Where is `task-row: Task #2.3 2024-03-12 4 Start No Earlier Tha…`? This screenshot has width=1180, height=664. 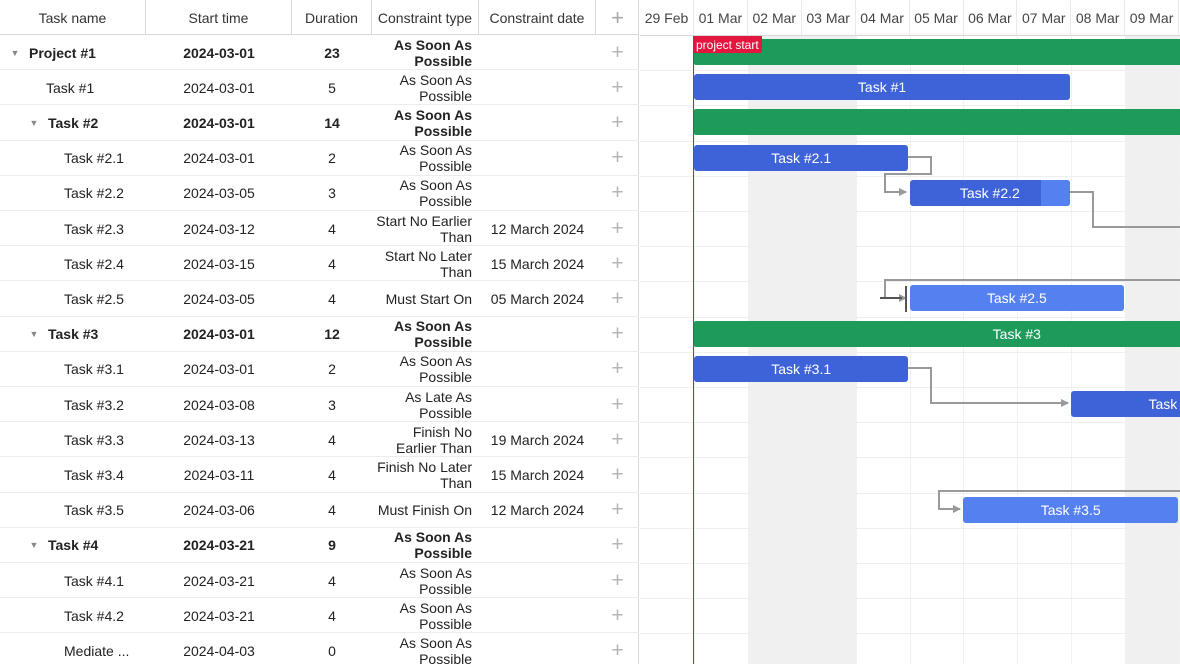 task-row: Task #2.3 2024-03-12 4 Start No Earlier Tha… is located at coordinates (319, 229).